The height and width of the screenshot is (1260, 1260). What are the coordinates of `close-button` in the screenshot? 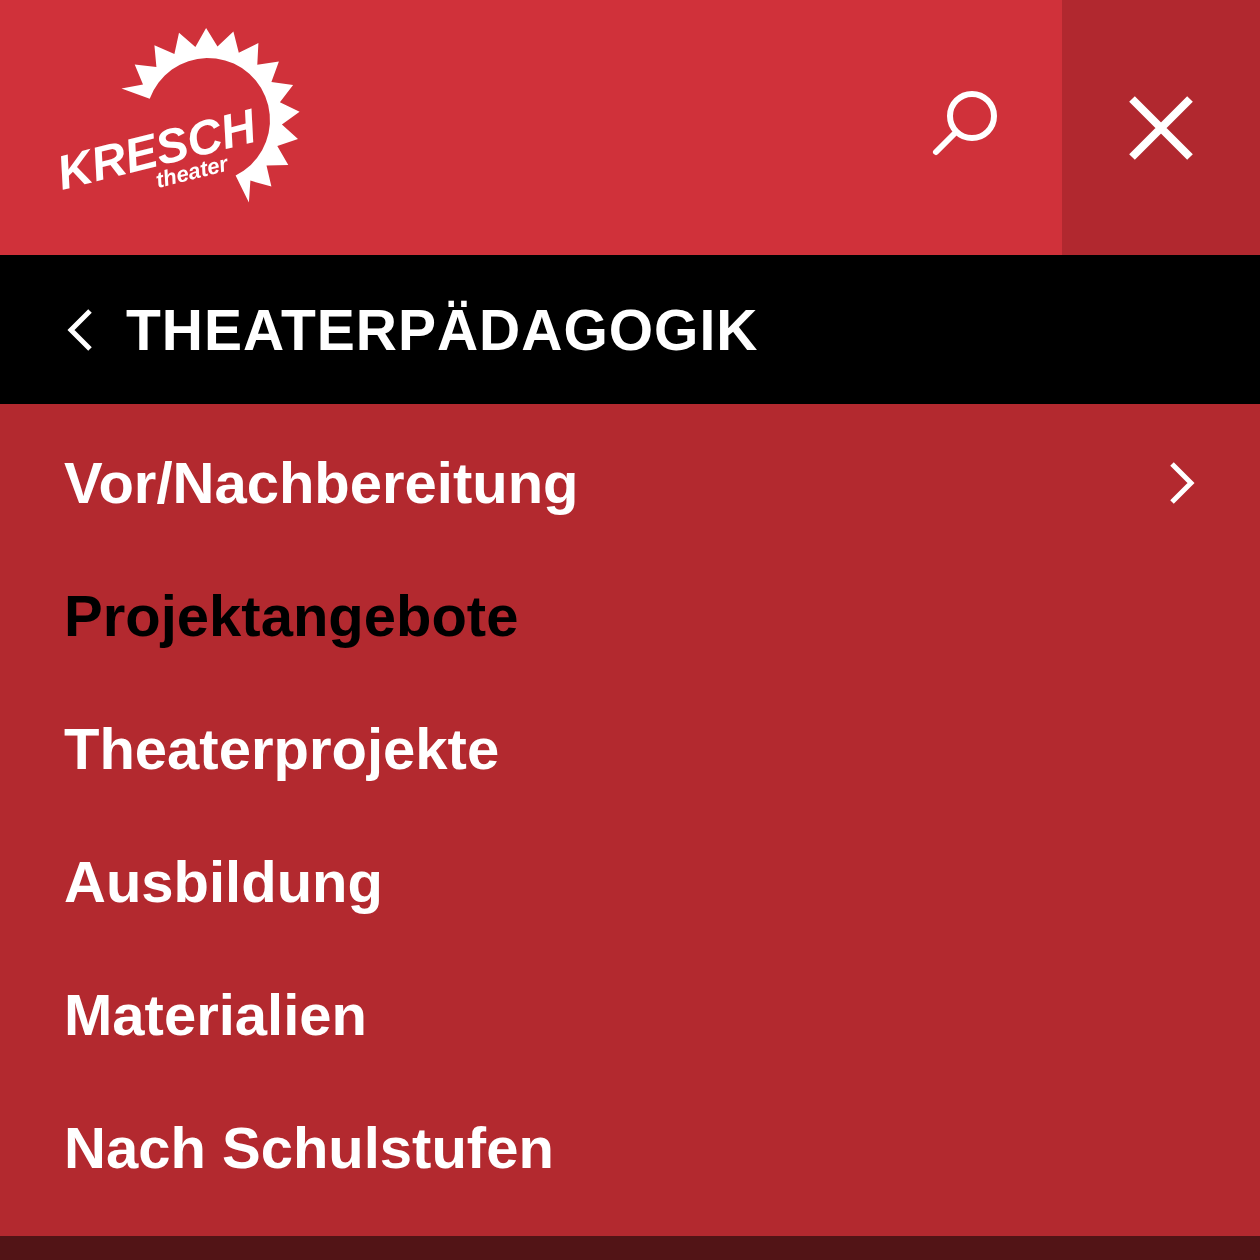 It's located at (1161, 127).